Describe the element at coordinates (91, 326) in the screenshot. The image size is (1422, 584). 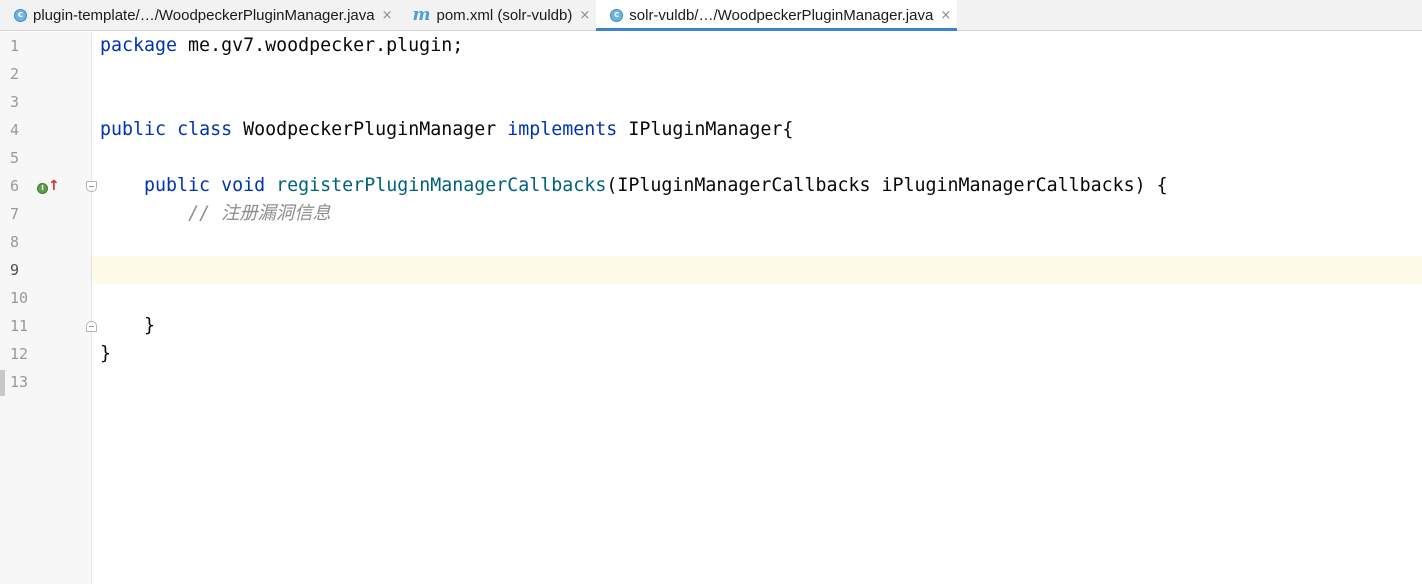
I see `fold-end-icon` at that location.